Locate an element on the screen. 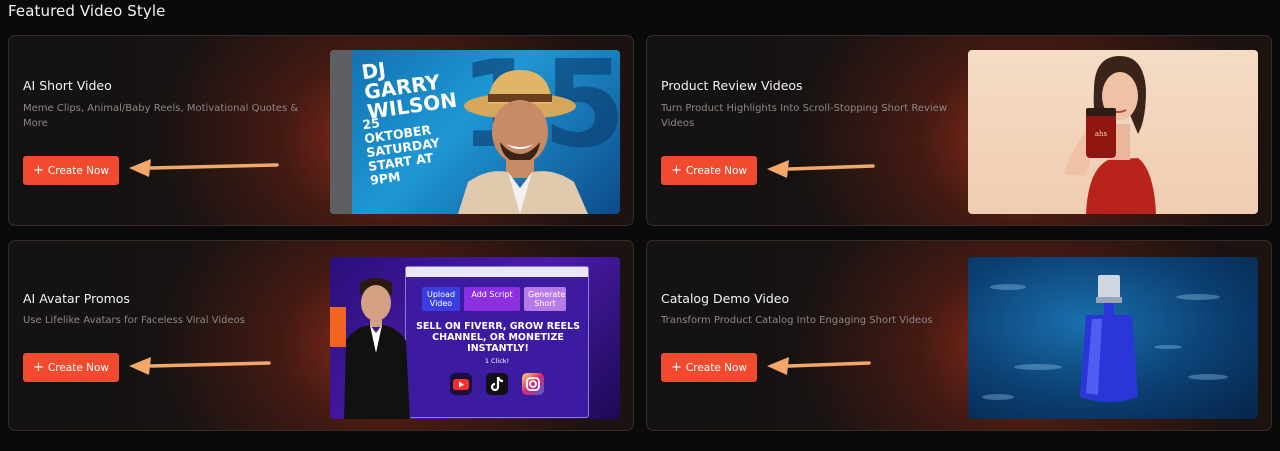 The width and height of the screenshot is (1280, 451). product-label: ahs is located at coordinates (1101, 134).